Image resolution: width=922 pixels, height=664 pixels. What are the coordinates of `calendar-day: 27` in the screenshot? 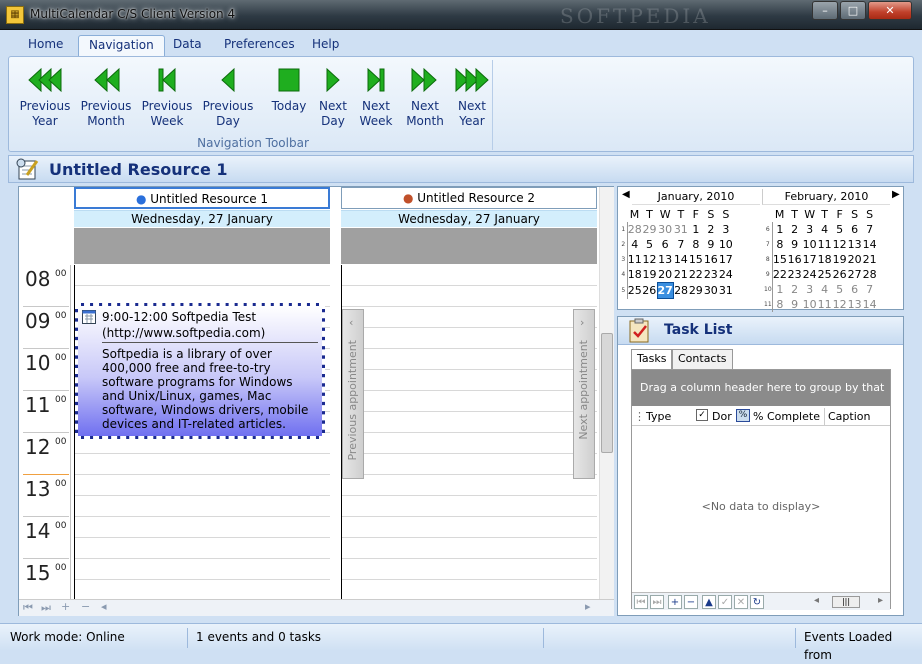 It's located at (854, 274).